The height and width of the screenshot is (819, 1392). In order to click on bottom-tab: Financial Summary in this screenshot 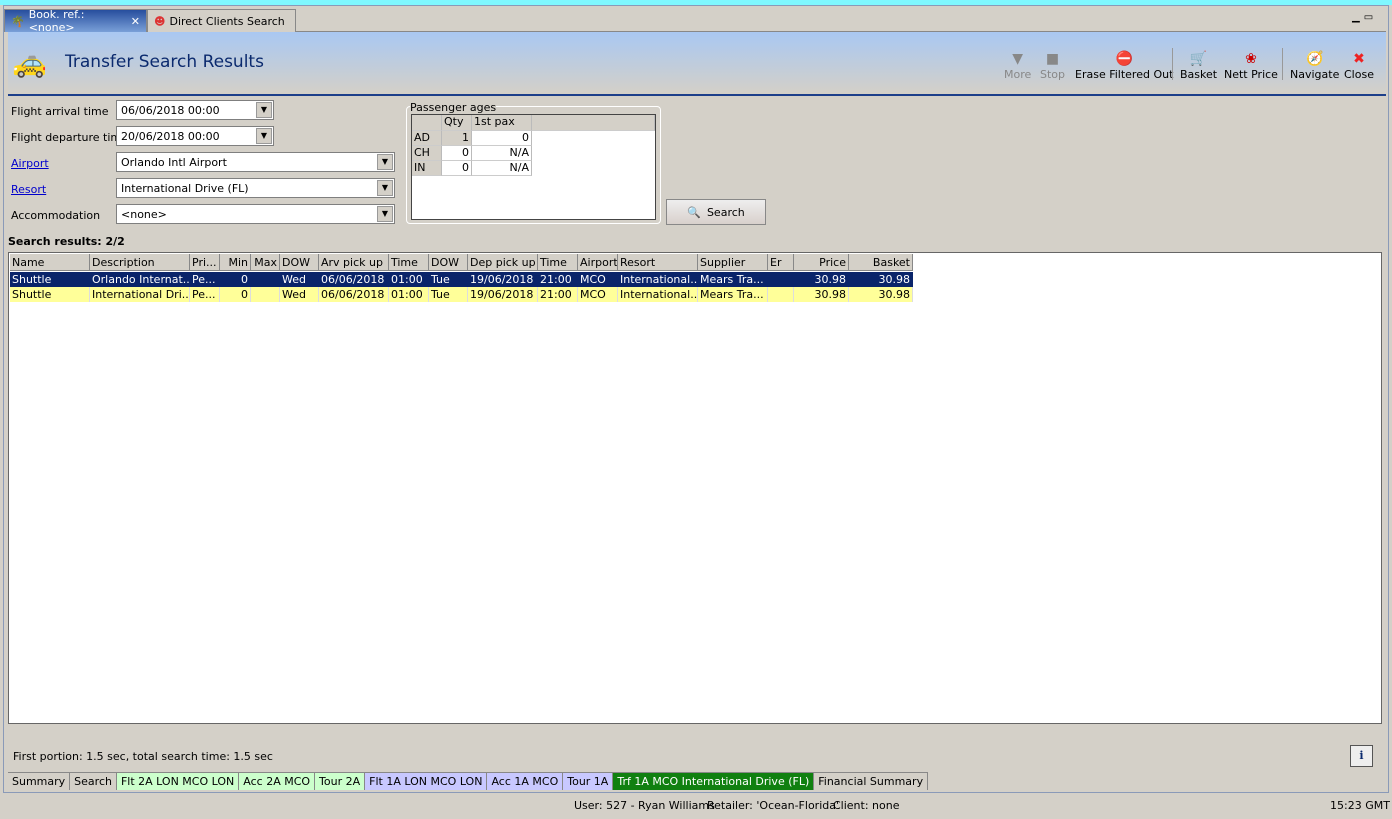, I will do `click(871, 781)`.